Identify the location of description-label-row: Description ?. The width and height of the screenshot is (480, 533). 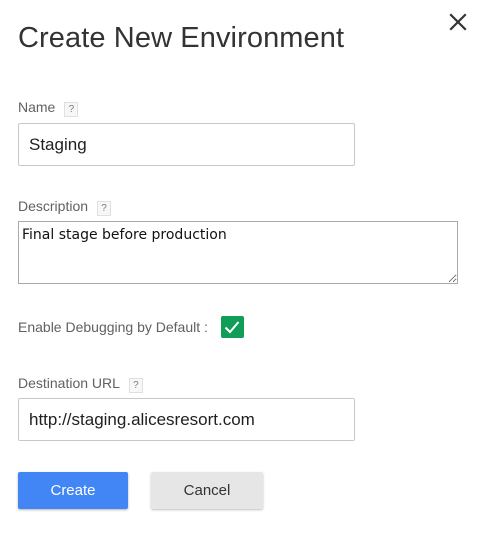
(65, 207).